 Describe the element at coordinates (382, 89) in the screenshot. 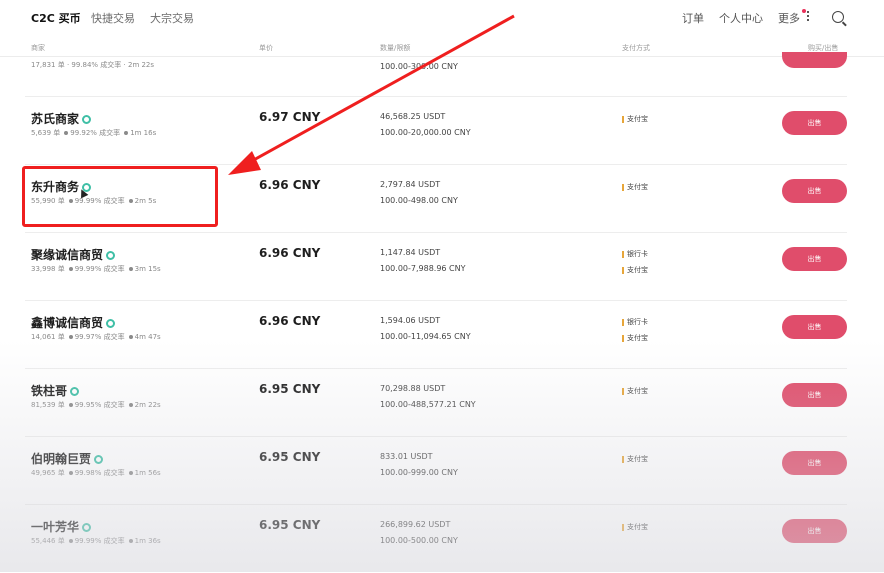

I see `arrow-shaft` at that location.